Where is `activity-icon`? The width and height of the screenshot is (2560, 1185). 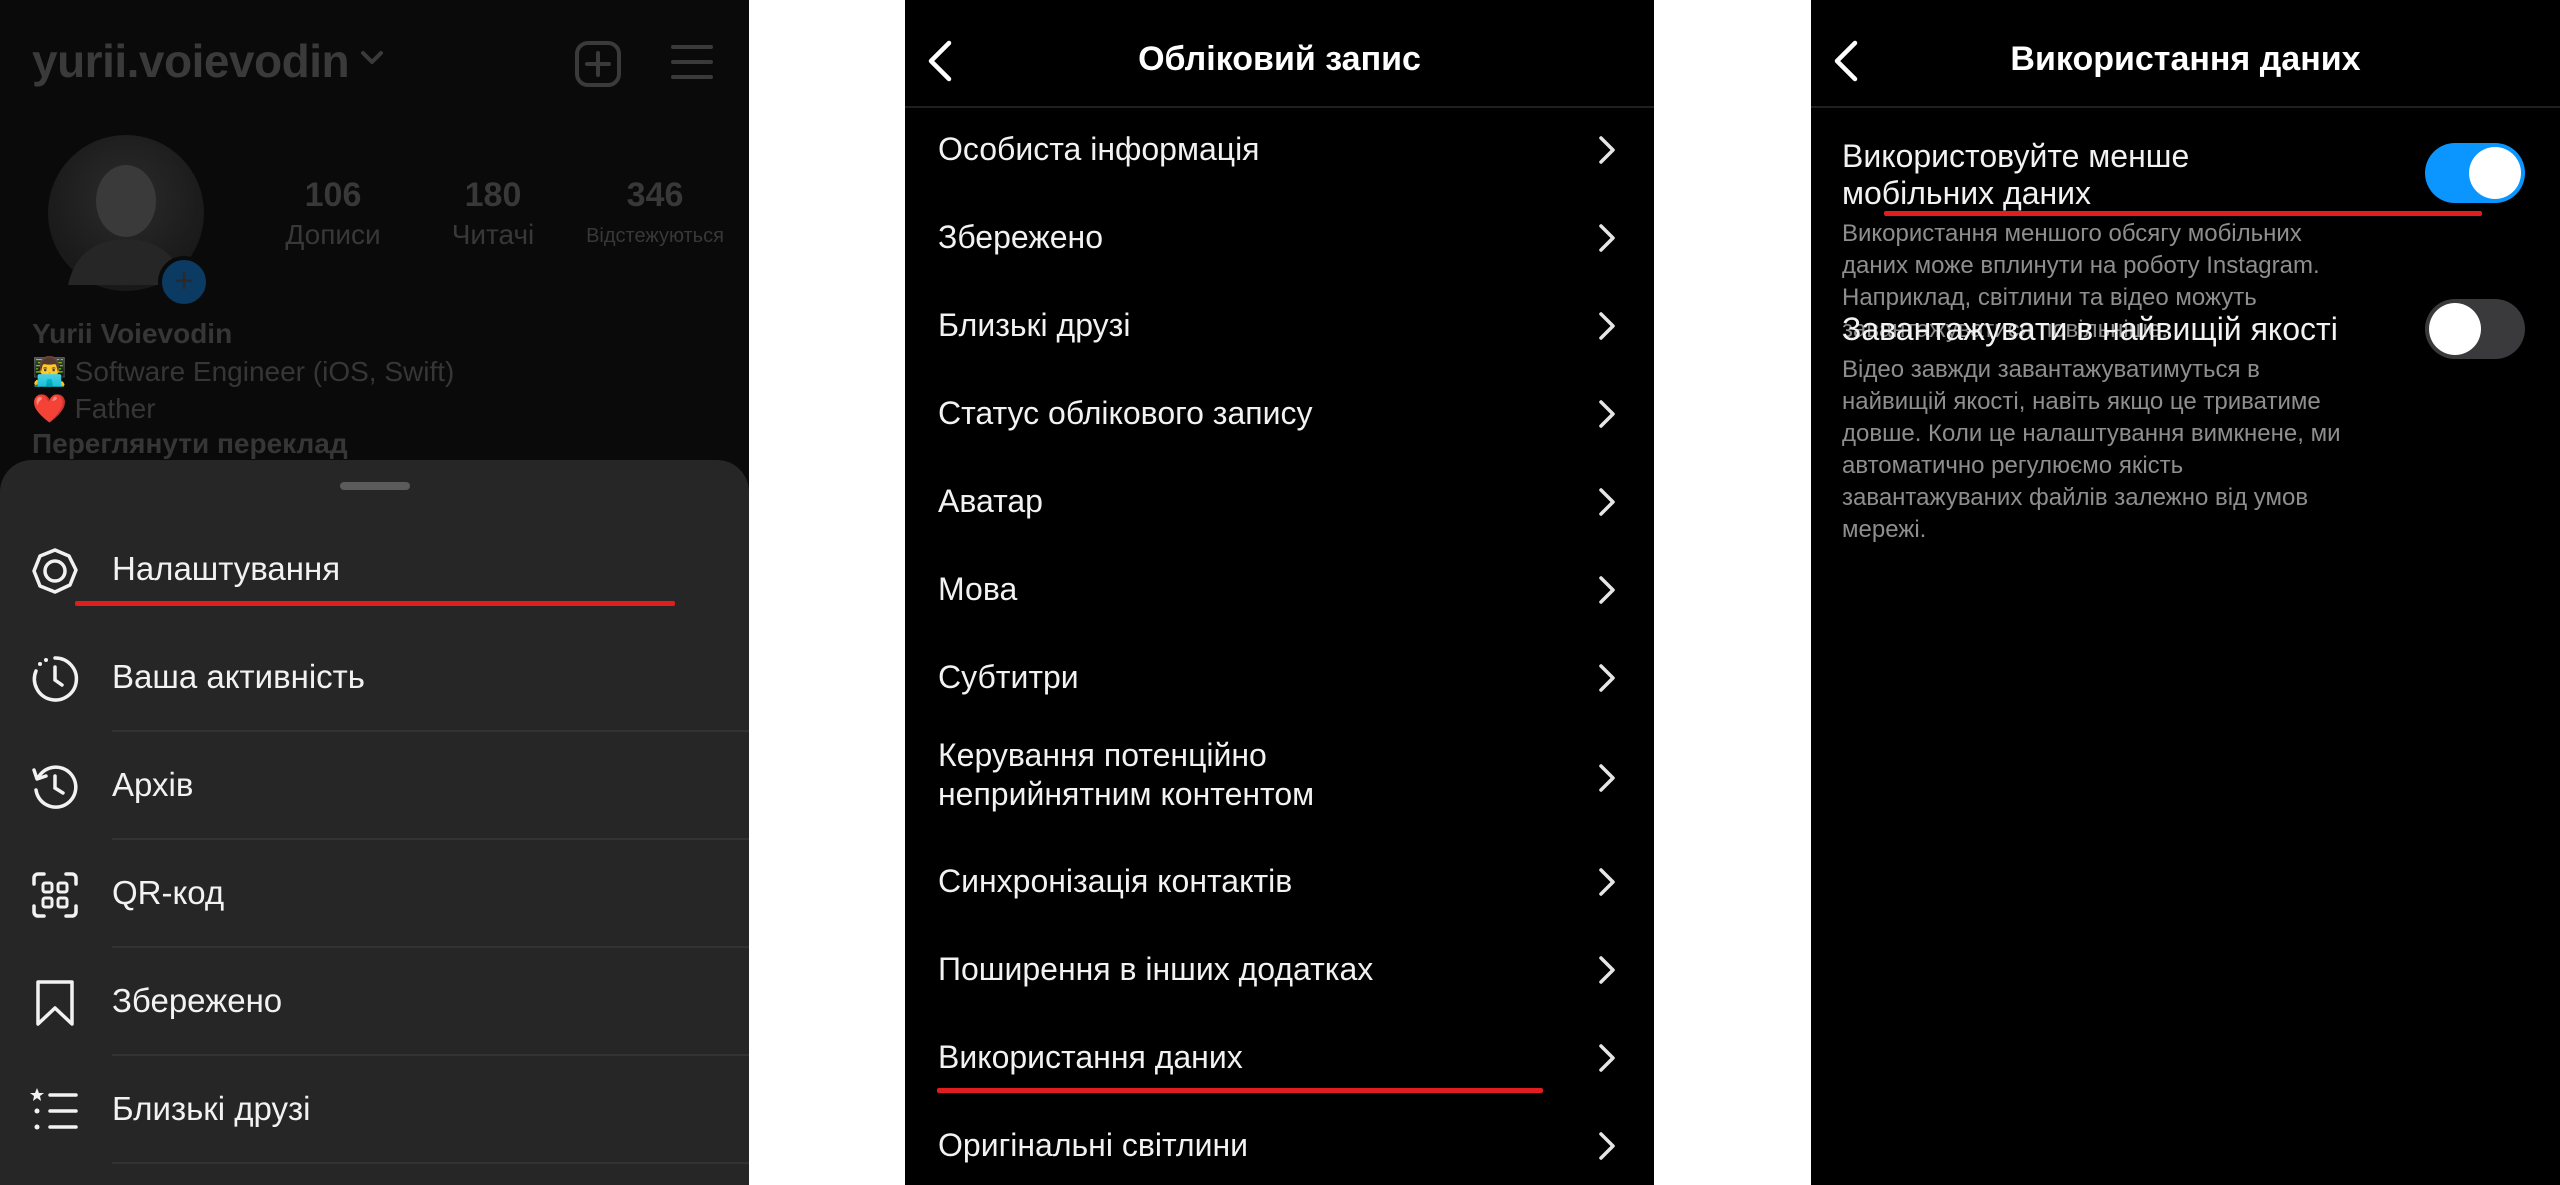 activity-icon is located at coordinates (55, 679).